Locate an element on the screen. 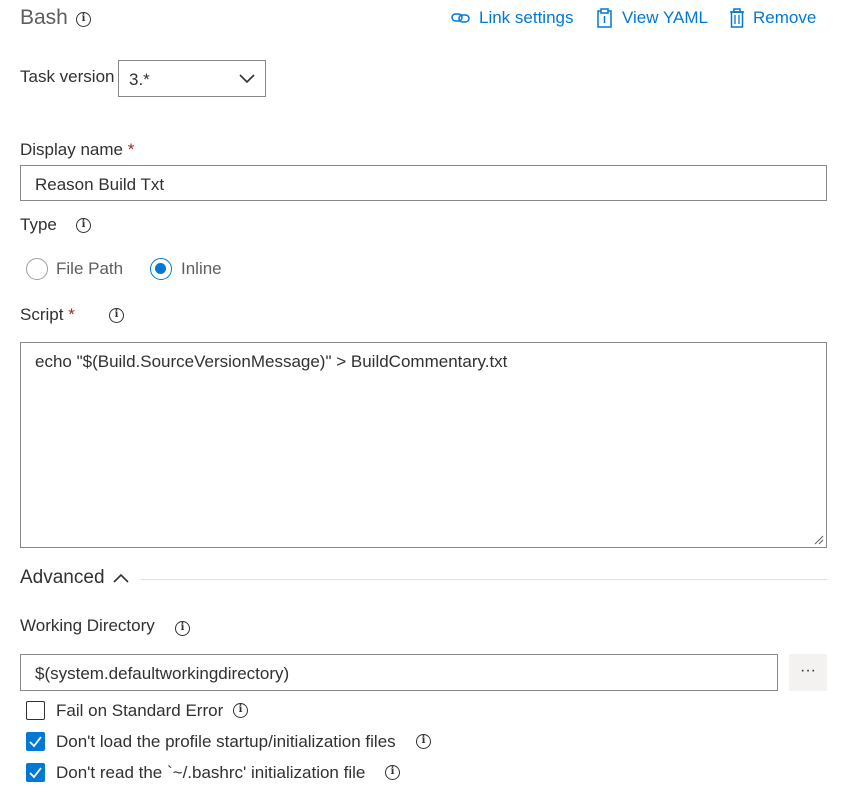  no-profile-info-icon: i is located at coordinates (423, 741).